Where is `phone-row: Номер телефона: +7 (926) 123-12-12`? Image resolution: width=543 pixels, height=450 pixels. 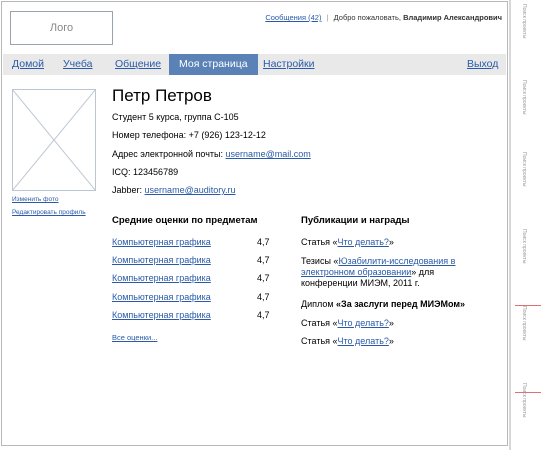
phone-row: Номер телефона: +7 (926) 123-12-12 is located at coordinates (189, 135).